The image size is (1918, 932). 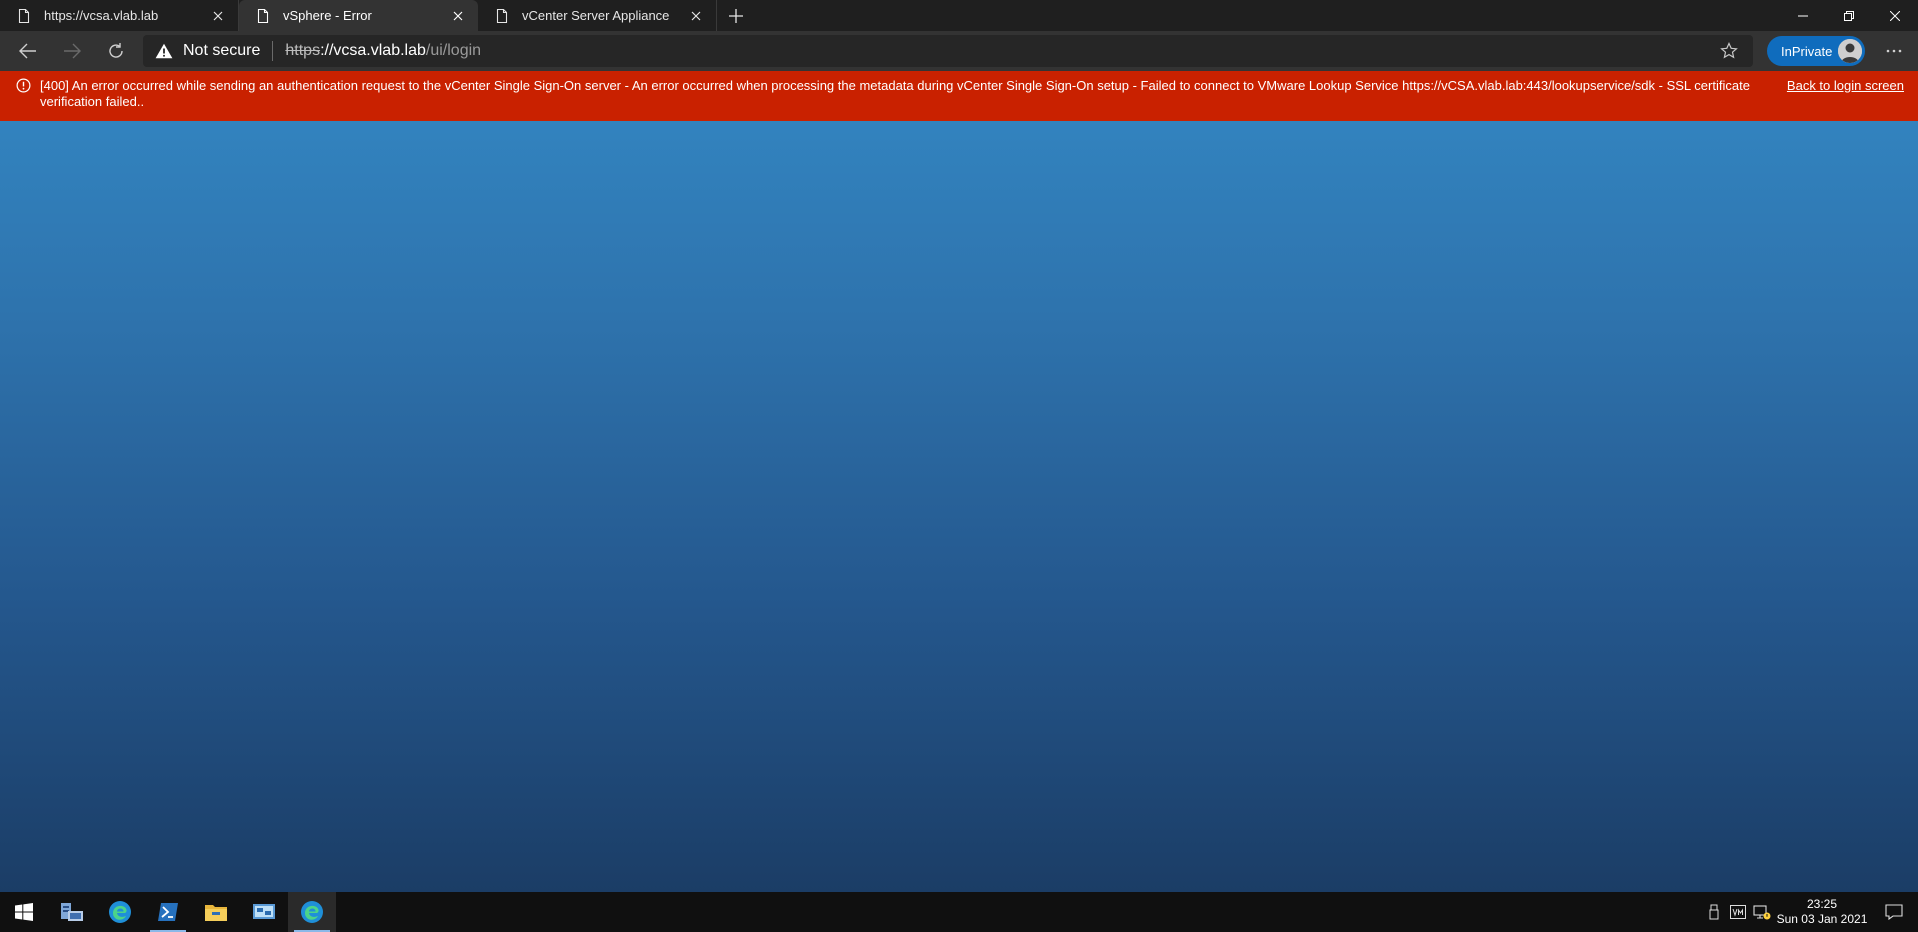 I want to click on ellipsis-icon, so click(x=1894, y=51).